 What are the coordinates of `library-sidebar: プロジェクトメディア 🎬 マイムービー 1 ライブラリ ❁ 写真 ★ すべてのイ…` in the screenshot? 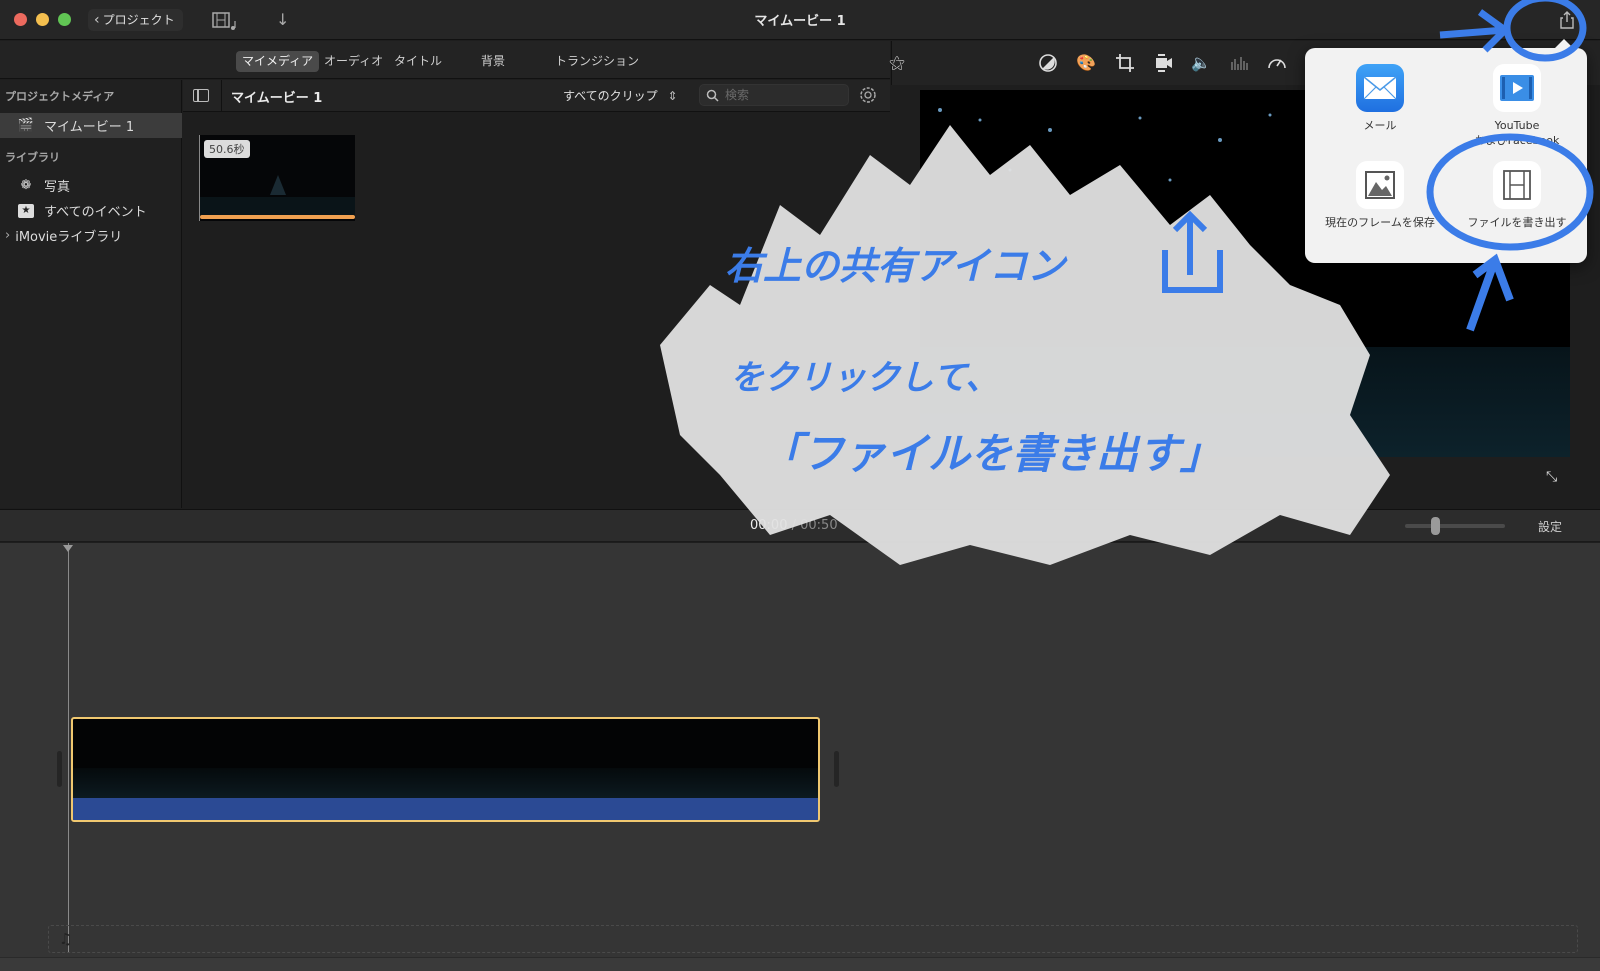 It's located at (91, 294).